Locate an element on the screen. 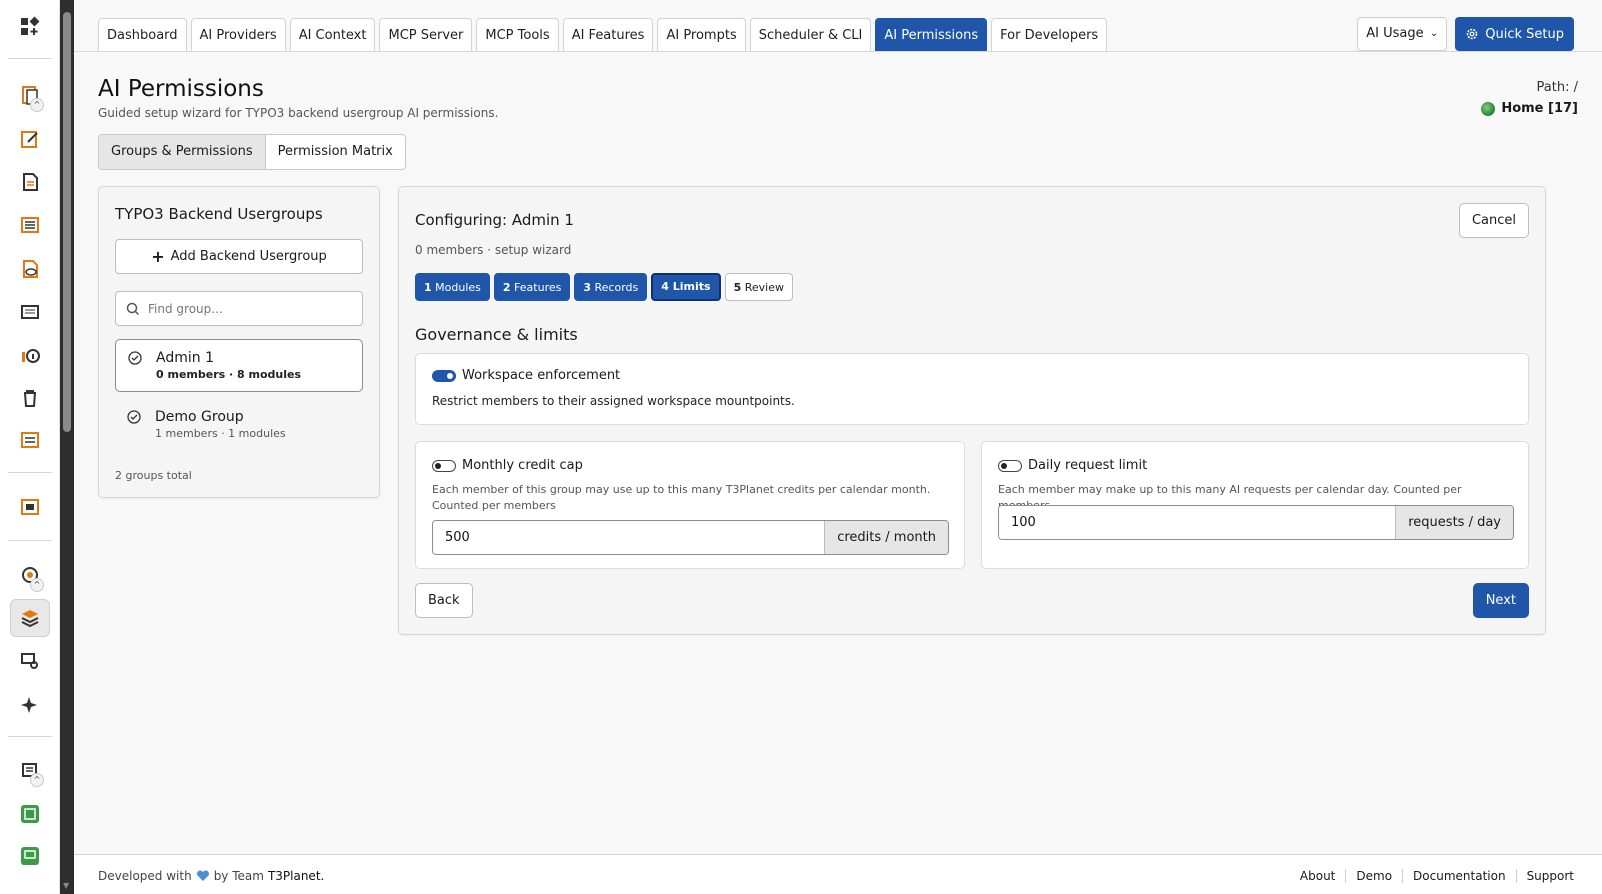 This screenshot has width=1602, height=894. step-number: 1 is located at coordinates (428, 287).